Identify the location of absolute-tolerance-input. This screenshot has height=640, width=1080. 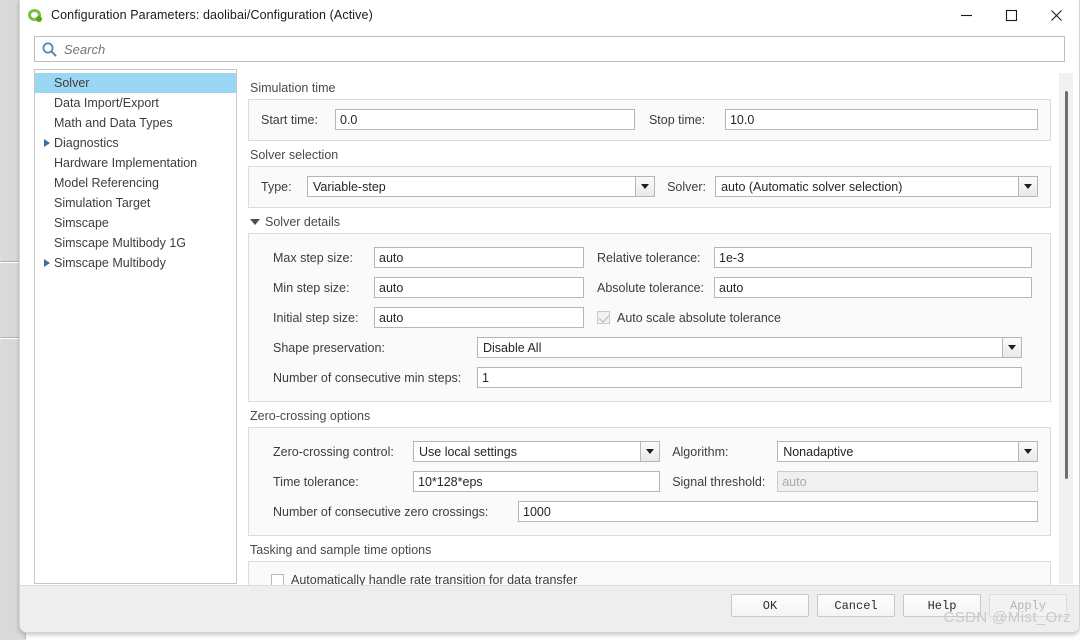
(873, 287).